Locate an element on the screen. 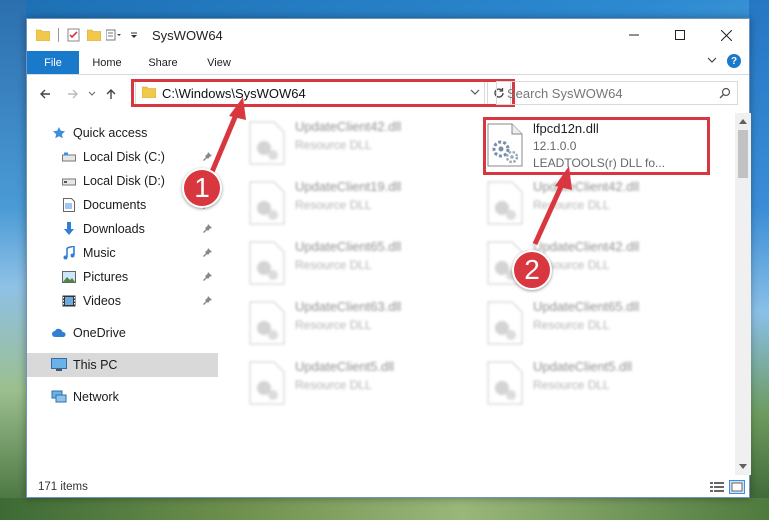  computer-icon is located at coordinates (59, 365).